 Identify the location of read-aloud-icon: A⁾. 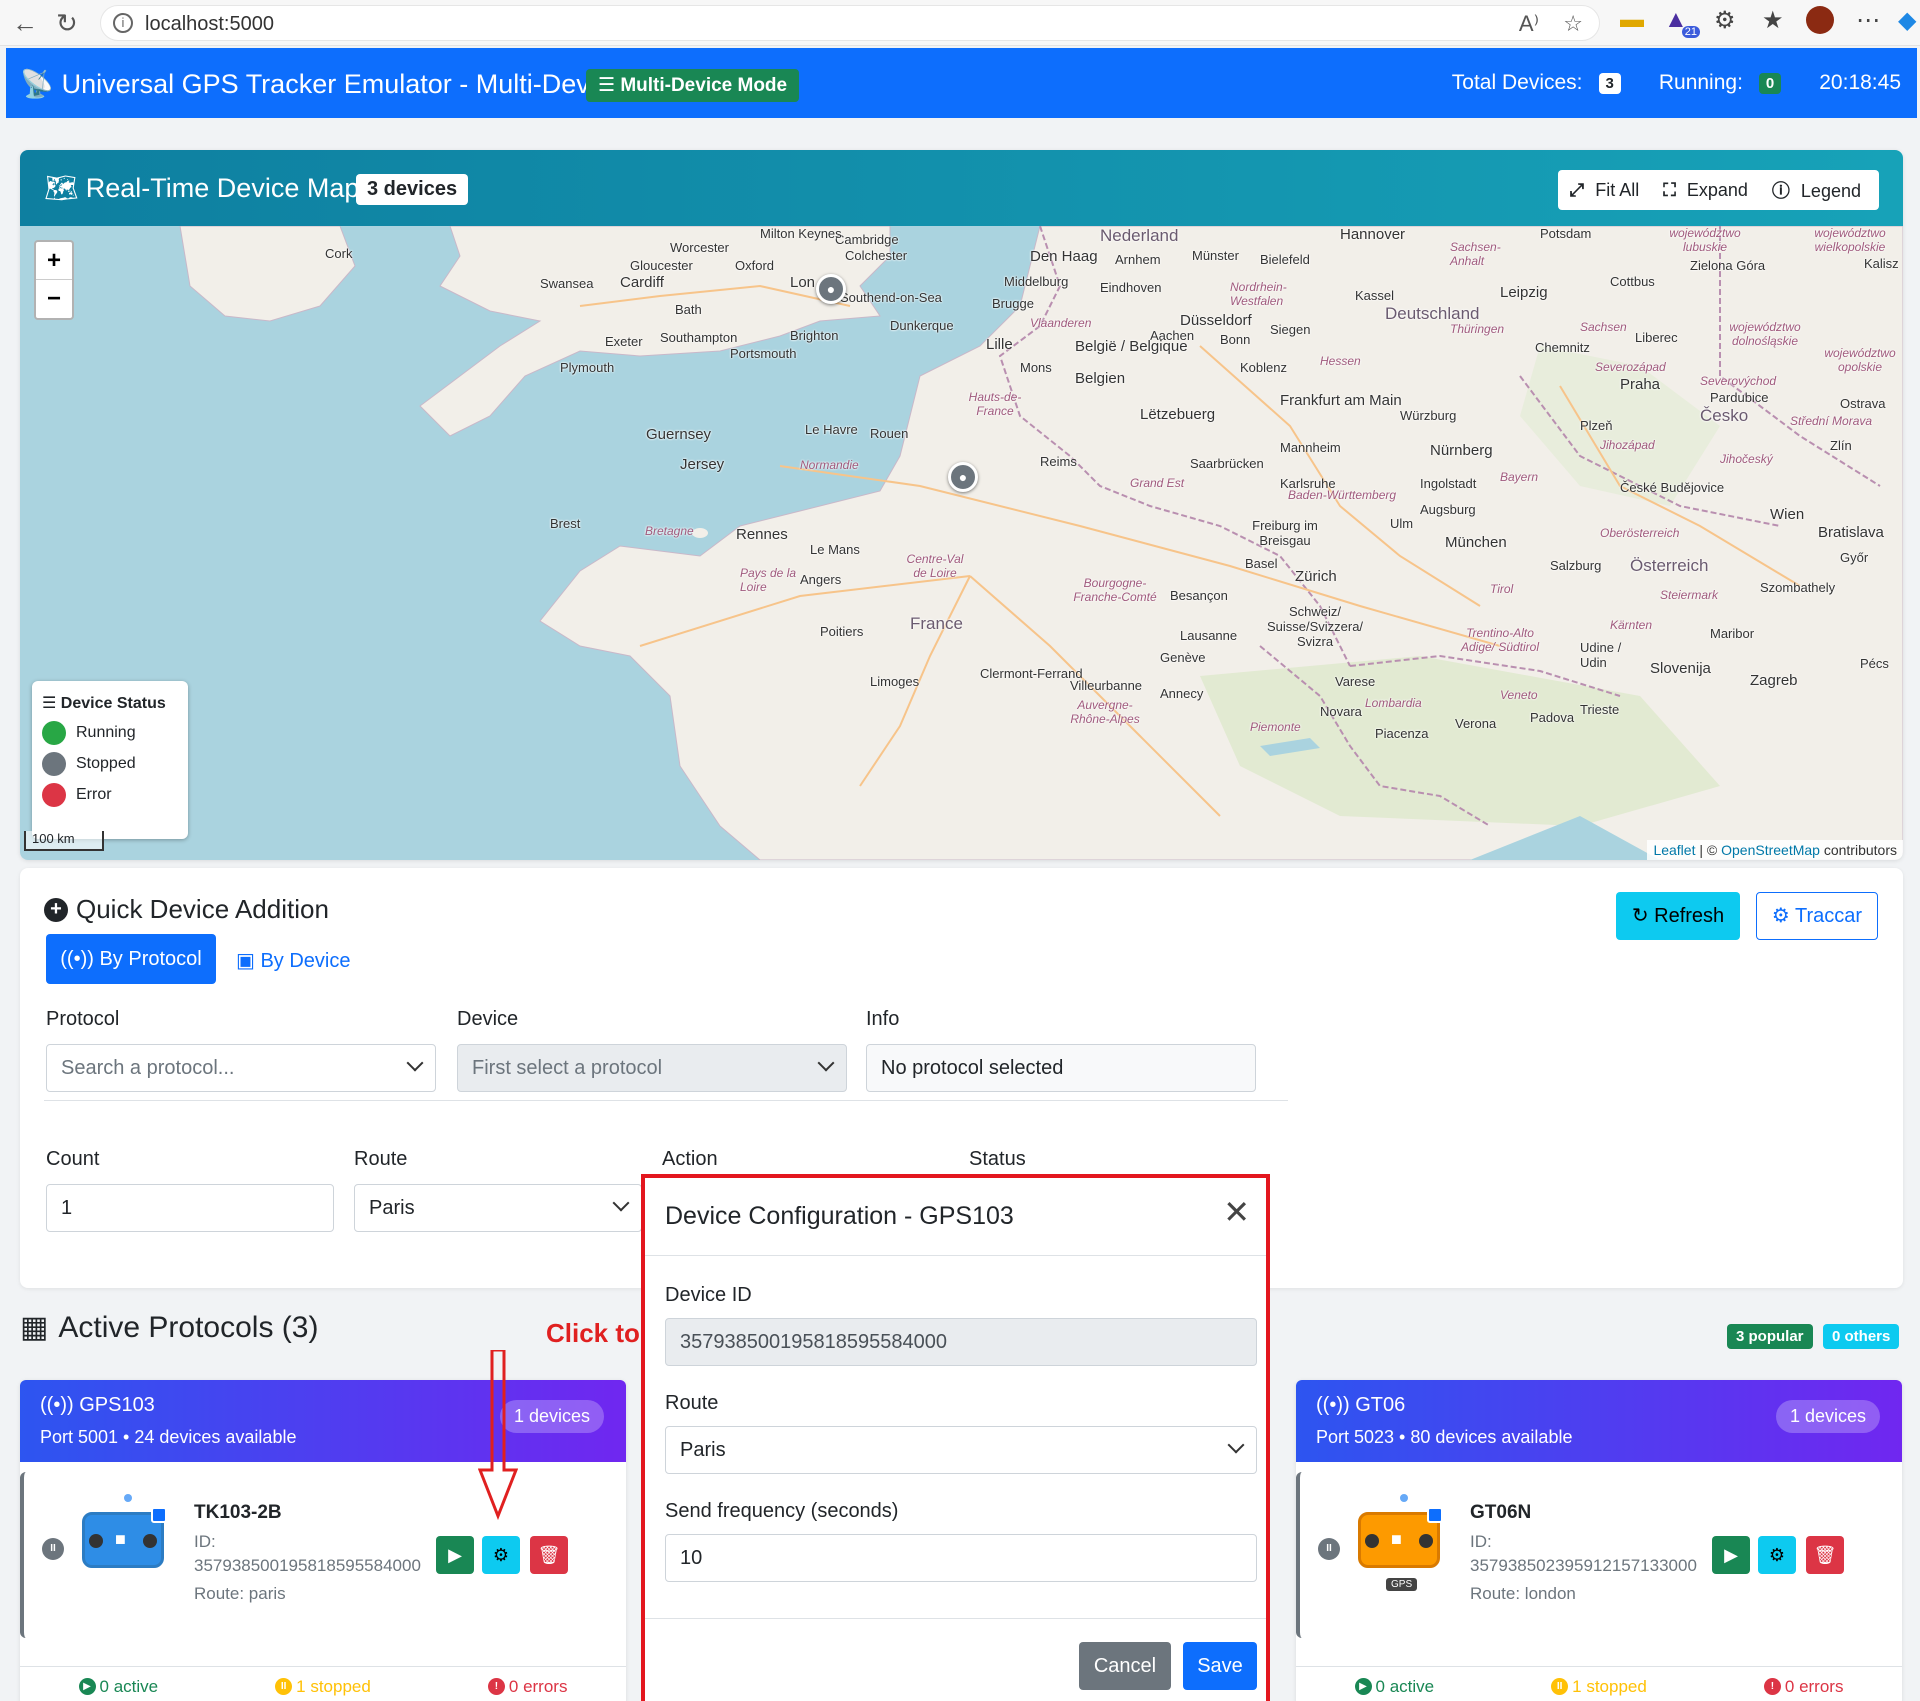
(1529, 24).